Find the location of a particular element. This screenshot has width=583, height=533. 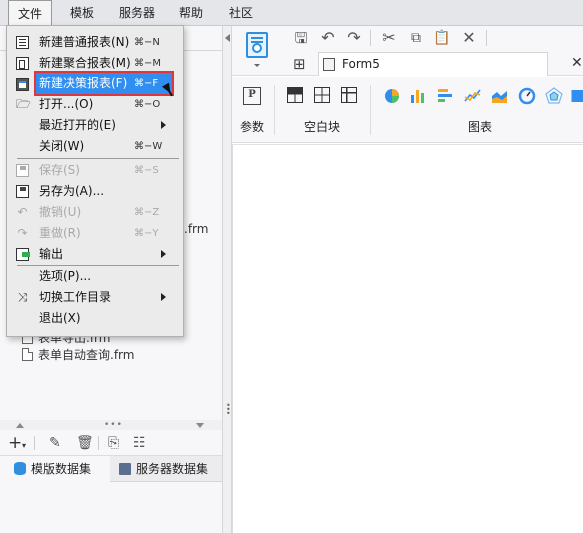

dataset-toolbar: + ▾ ✎ 🗑 ⎘ ☷ is located at coordinates (111, 443).